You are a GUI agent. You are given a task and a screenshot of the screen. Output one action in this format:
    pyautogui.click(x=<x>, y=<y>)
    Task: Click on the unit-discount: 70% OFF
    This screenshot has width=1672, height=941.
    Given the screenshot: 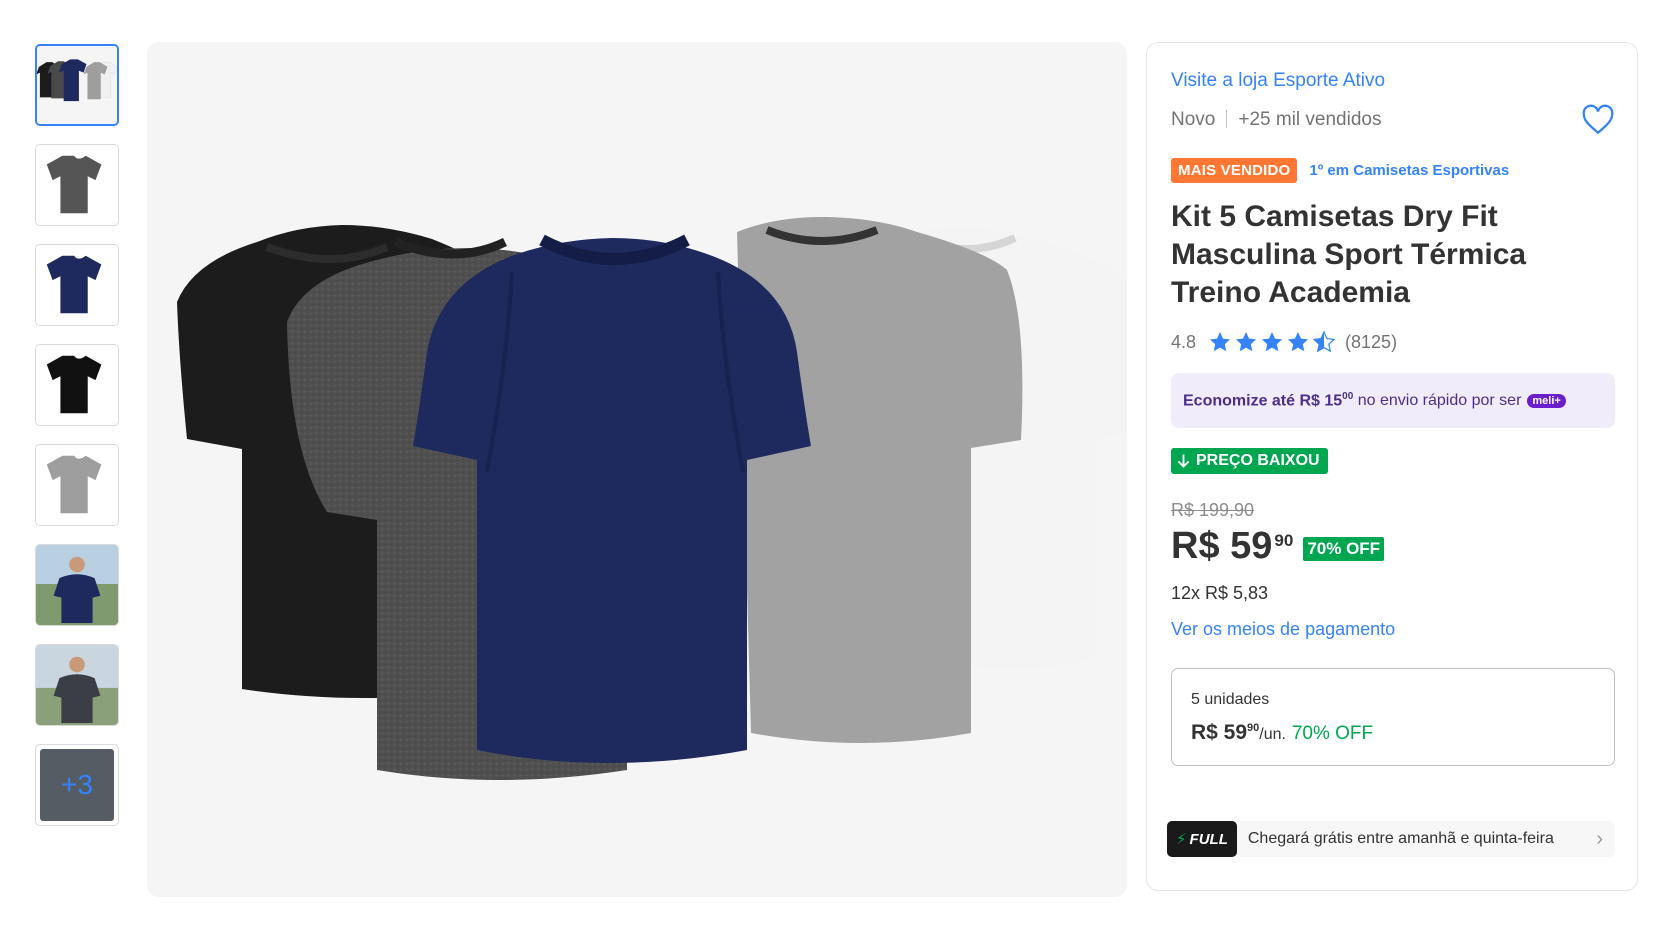 What is the action you would take?
    pyautogui.click(x=1332, y=733)
    